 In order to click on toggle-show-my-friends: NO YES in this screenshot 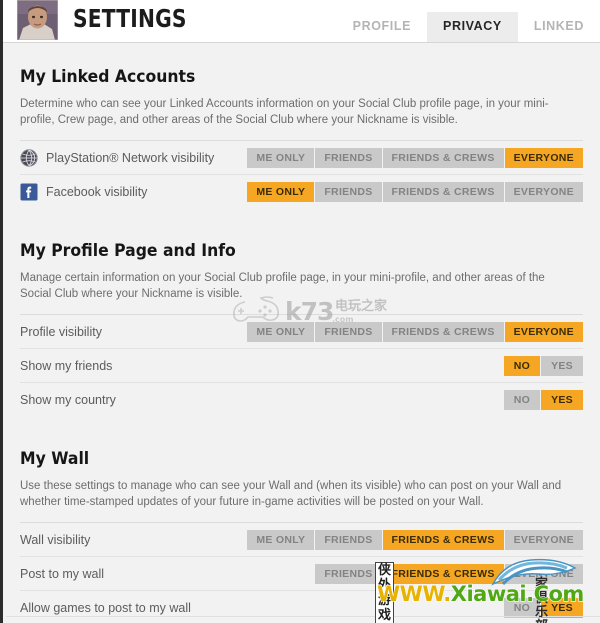, I will do `click(543, 365)`.